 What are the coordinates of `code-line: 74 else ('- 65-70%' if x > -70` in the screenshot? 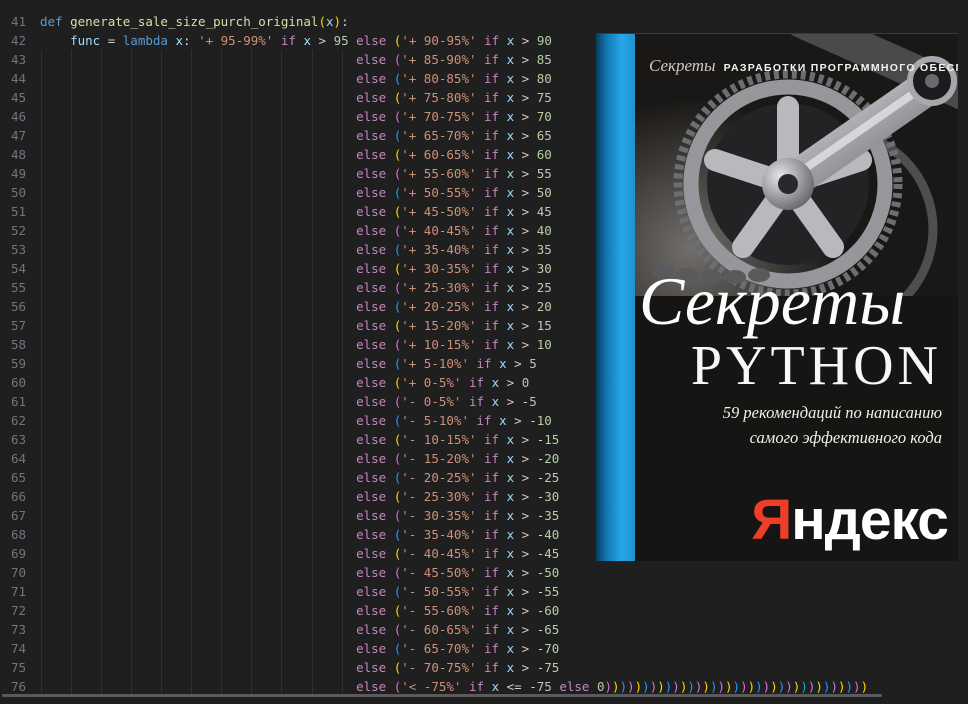 It's located at (484, 648).